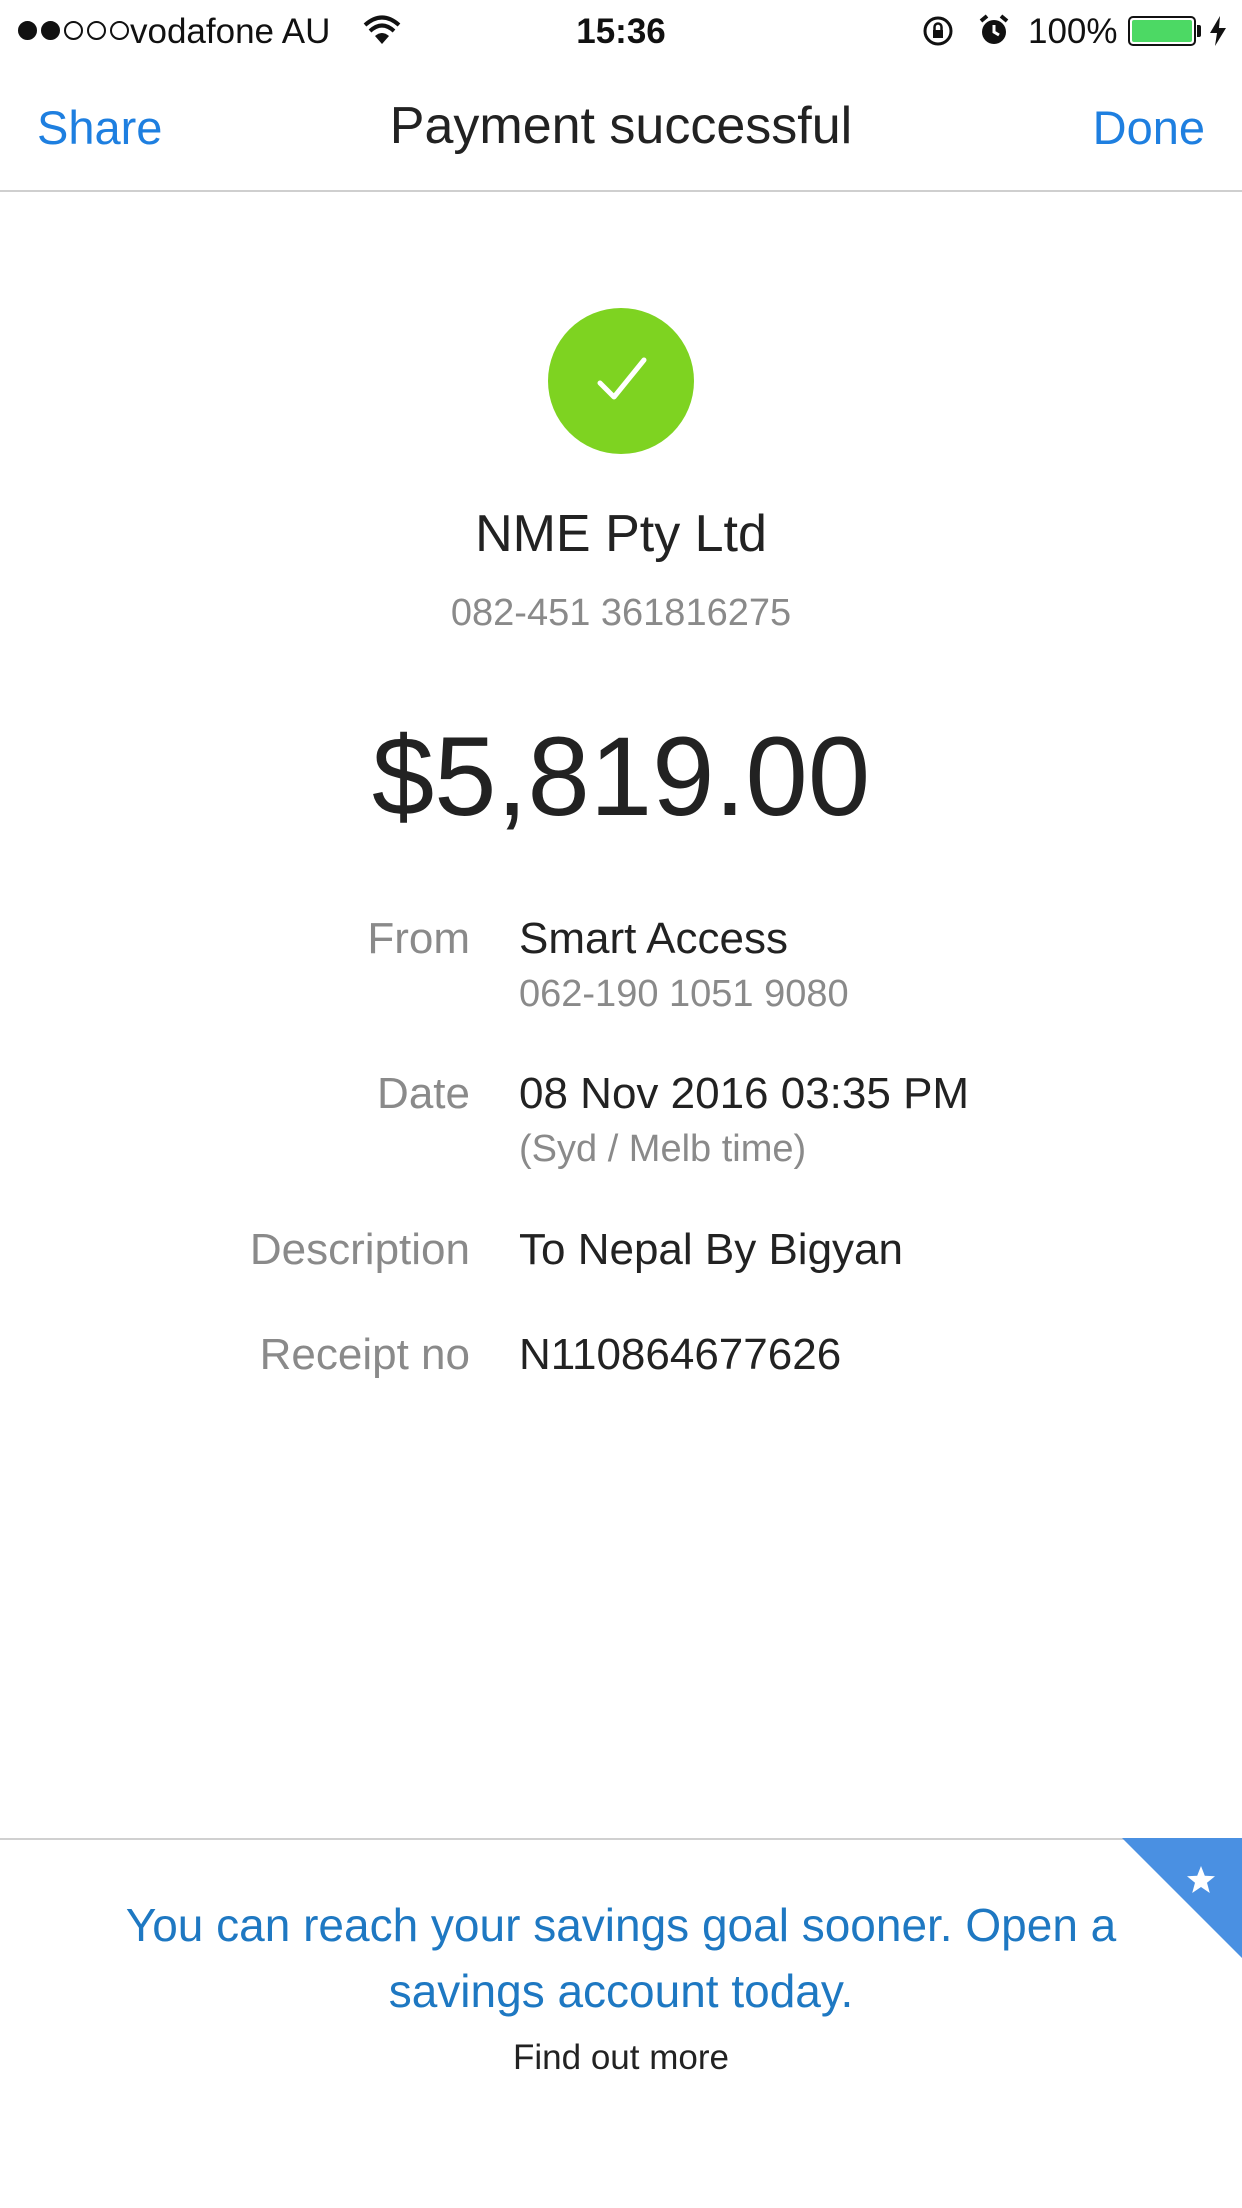 The image size is (1242, 2208). Describe the element at coordinates (744, 1093) in the screenshot. I see `payment-date: 08 Nov 2016 03:35 PM` at that location.